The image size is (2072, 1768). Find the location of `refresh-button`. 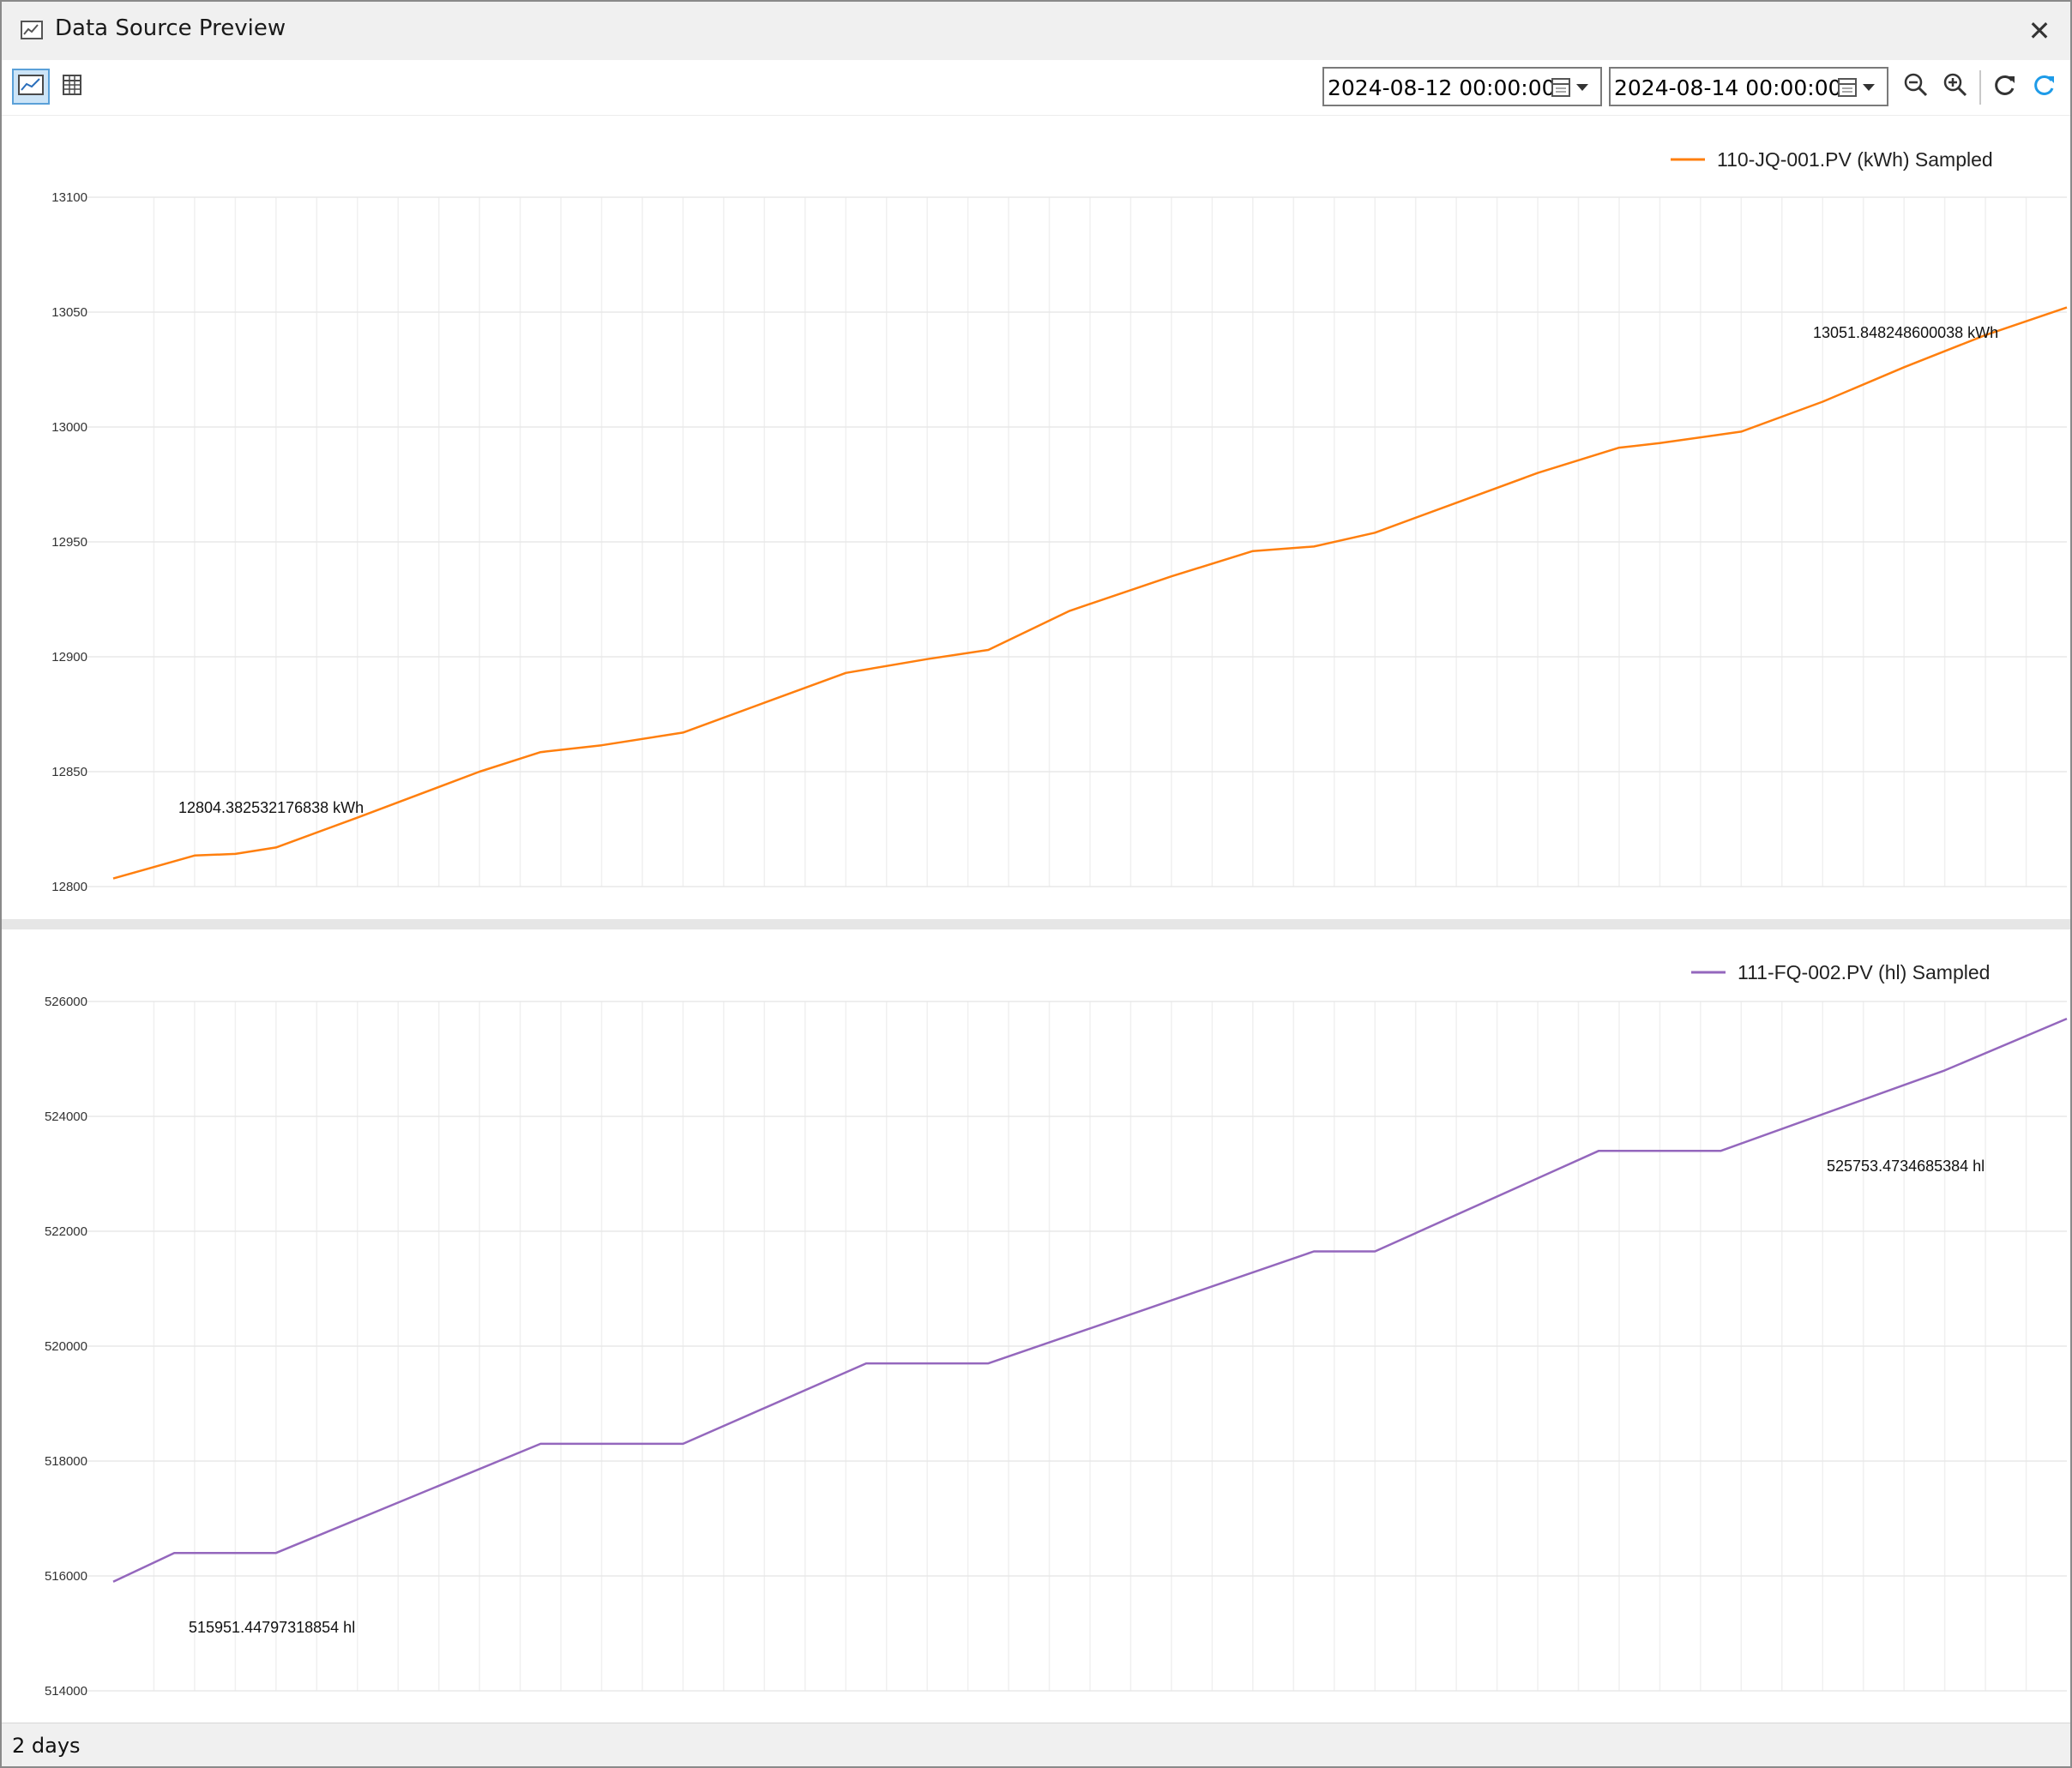

refresh-button is located at coordinates (2005, 87).